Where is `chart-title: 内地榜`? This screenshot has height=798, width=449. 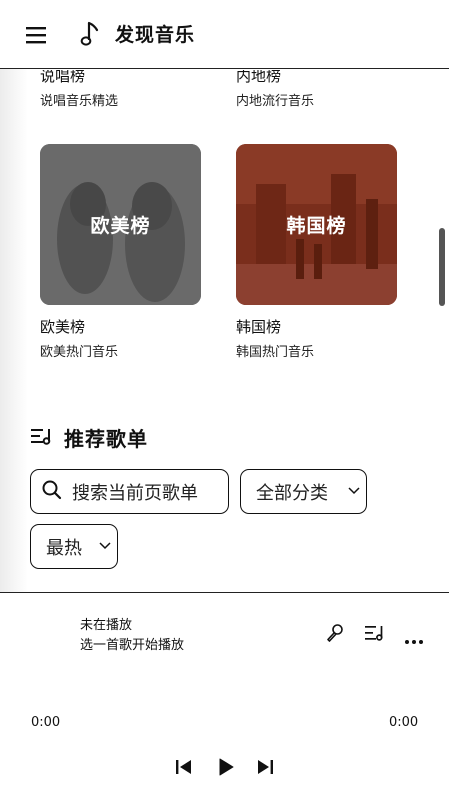
chart-title: 内地榜 is located at coordinates (259, 77).